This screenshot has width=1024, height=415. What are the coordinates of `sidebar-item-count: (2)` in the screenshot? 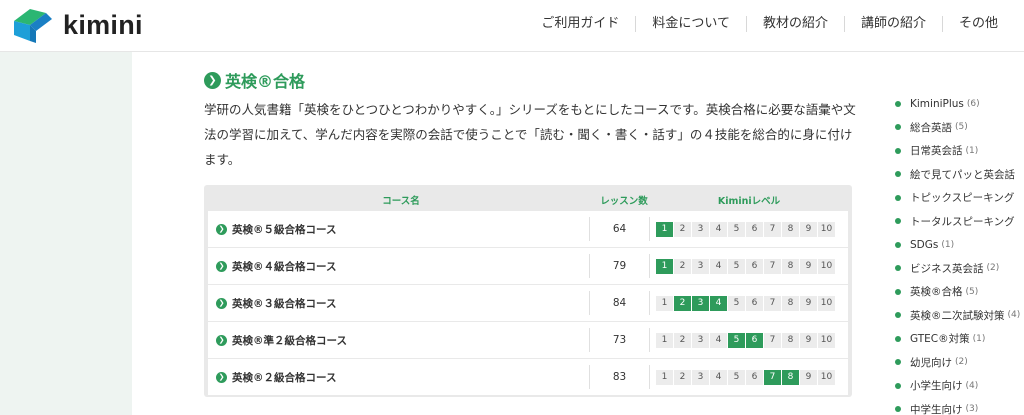 It's located at (993, 268).